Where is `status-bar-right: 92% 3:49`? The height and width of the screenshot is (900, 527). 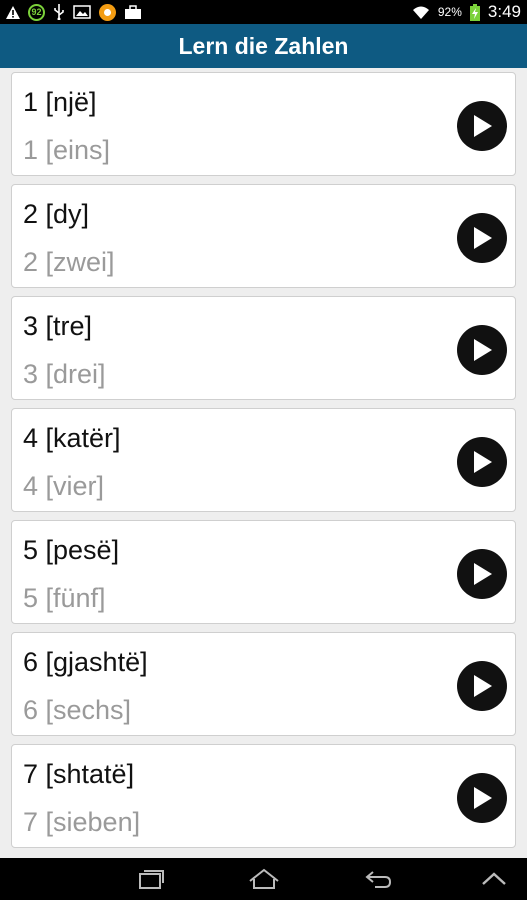
status-bar-right: 92% 3:49 is located at coordinates (466, 12).